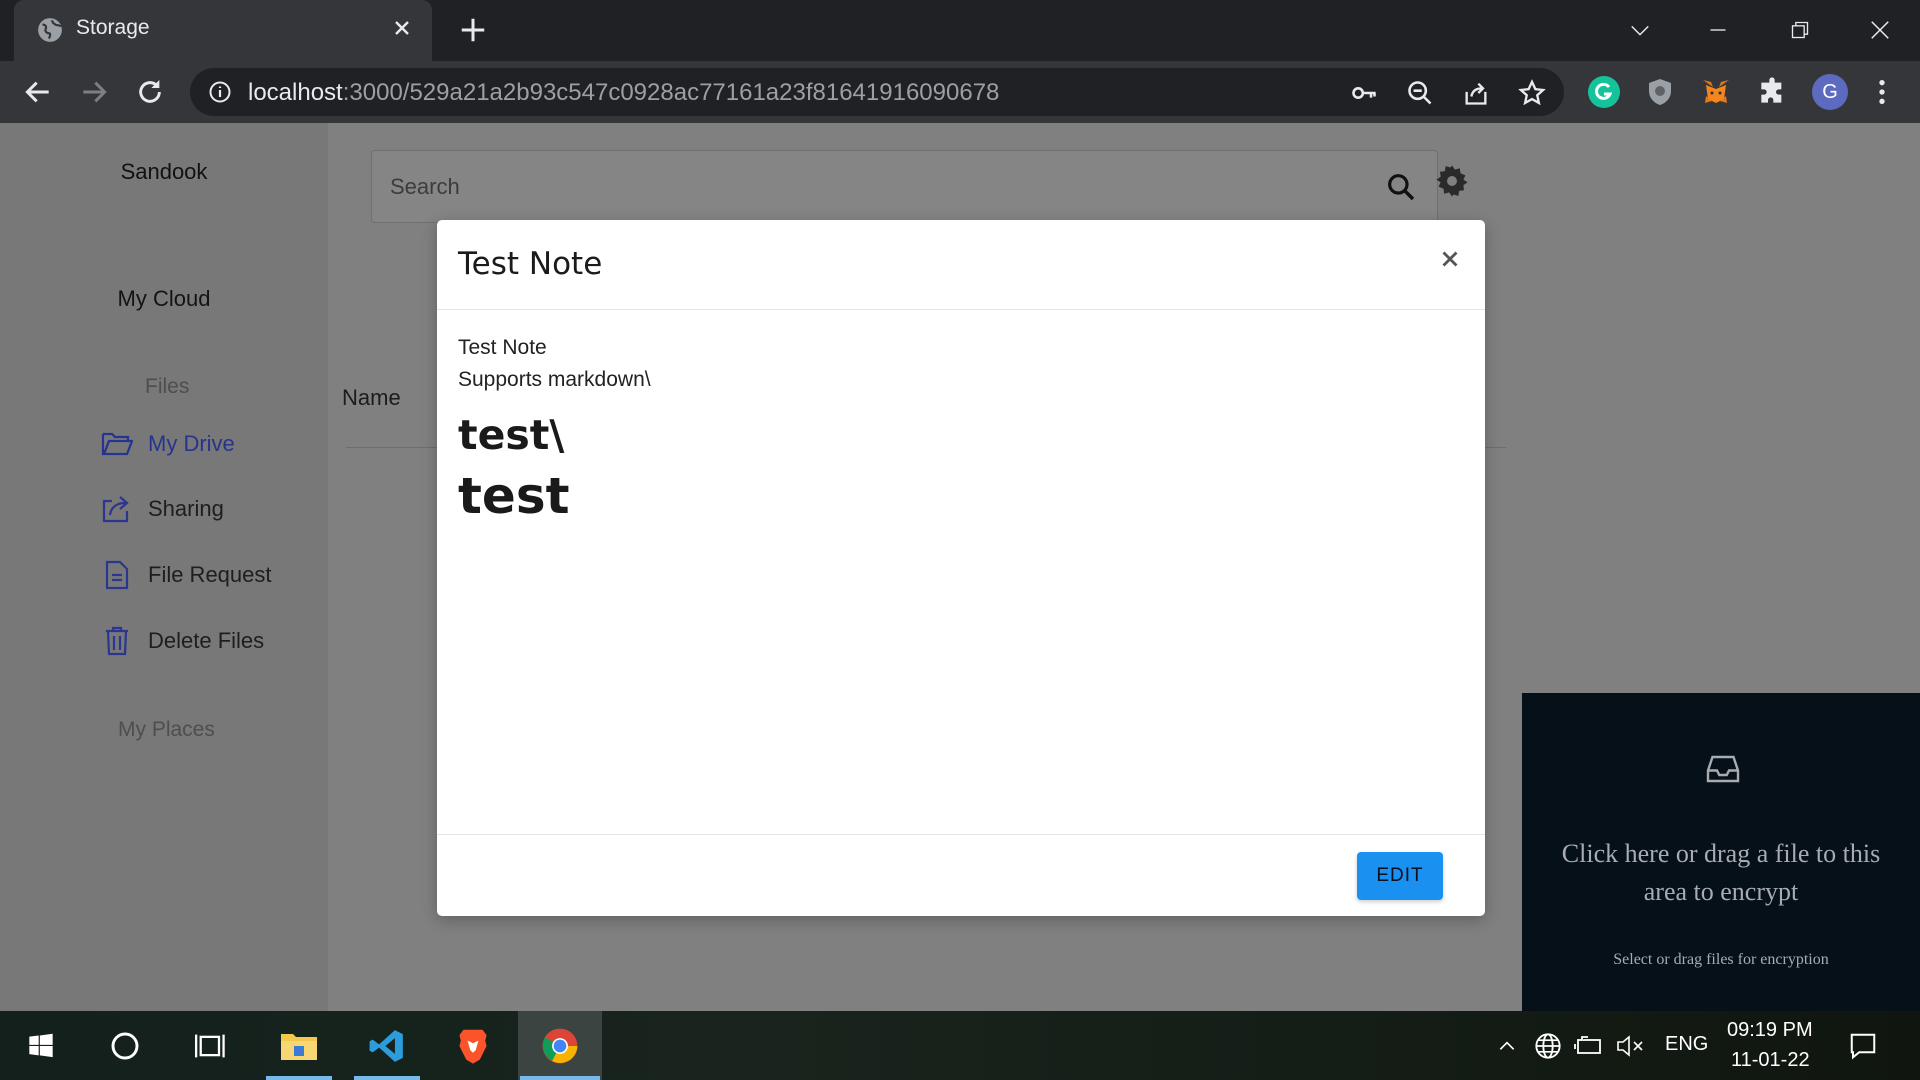  Describe the element at coordinates (1686, 1044) in the screenshot. I see `input-language: ENG` at that location.